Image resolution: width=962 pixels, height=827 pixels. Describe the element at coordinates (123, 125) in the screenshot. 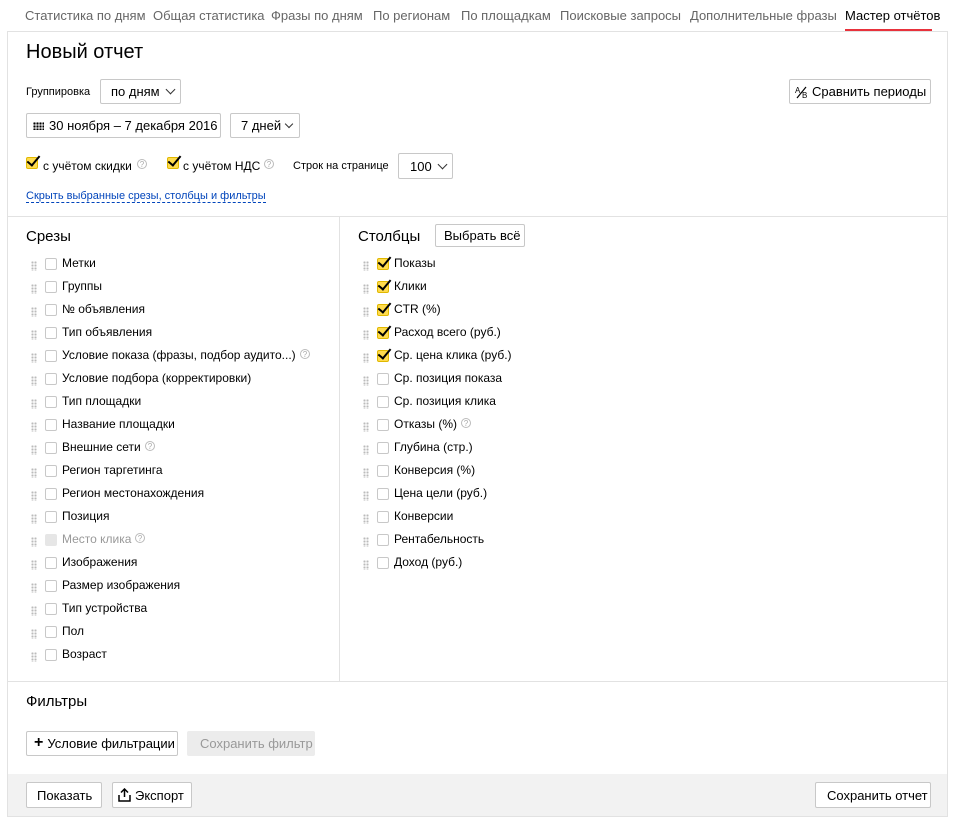

I see `date-range-picker: 30 ноября – 7 декабря 2016` at that location.